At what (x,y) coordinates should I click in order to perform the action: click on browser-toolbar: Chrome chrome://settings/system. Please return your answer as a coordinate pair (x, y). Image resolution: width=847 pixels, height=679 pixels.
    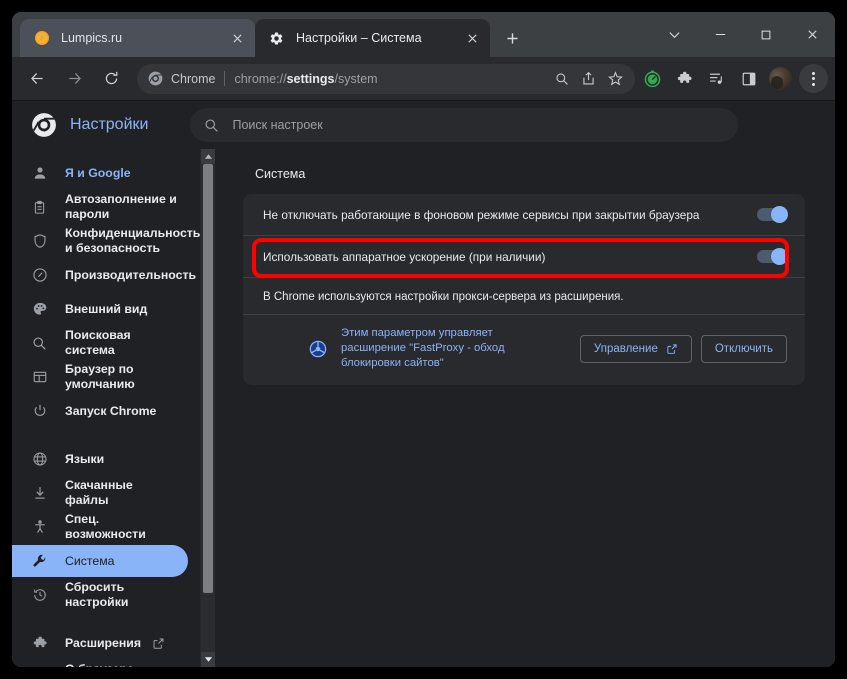
    Looking at the image, I should click on (423, 79).